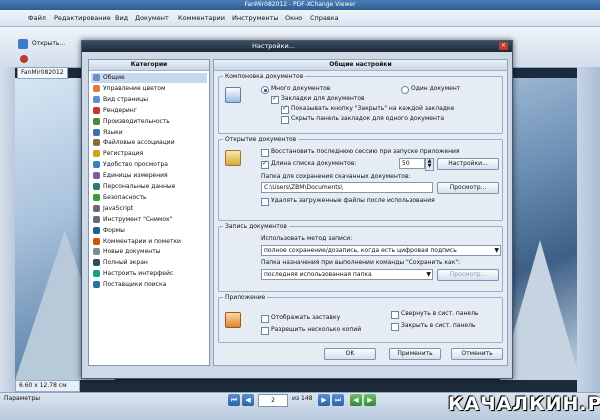  What do you see at coordinates (318, 274) in the screenshot?
I see `save-folder-value: последняя использованная папка` at bounding box center [318, 274].